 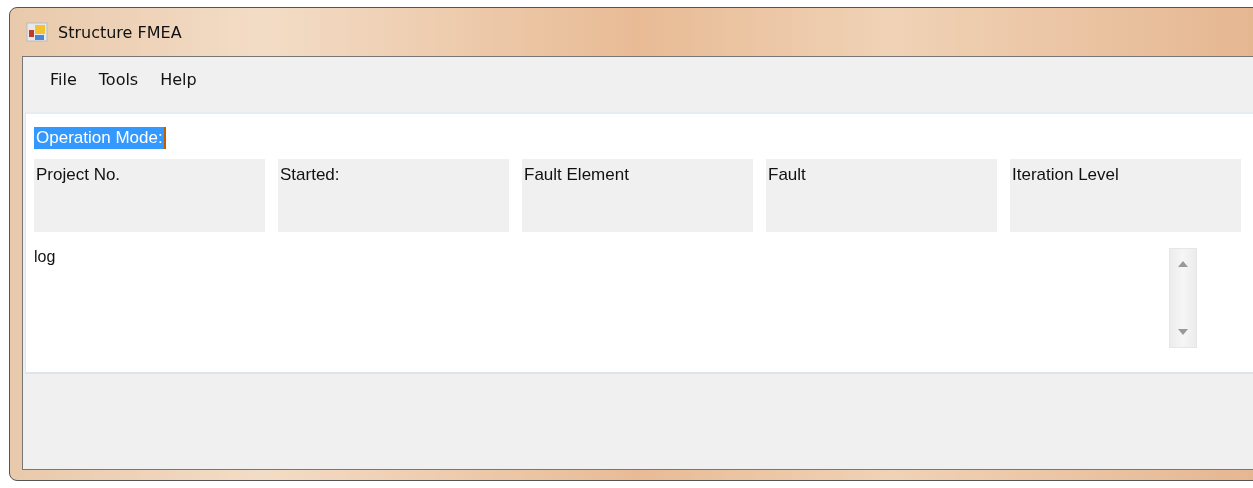 I want to click on info-field: Project No., so click(x=149, y=195).